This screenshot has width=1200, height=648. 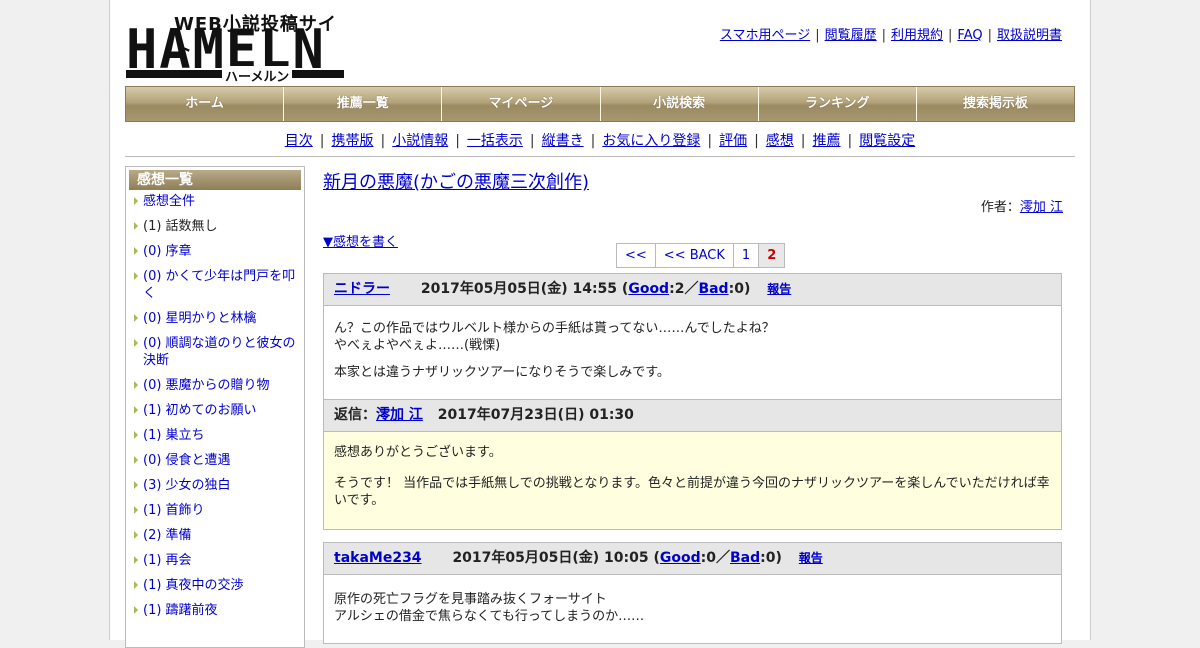 I want to click on link-smartphone: スマホ用ページ, so click(x=765, y=35).